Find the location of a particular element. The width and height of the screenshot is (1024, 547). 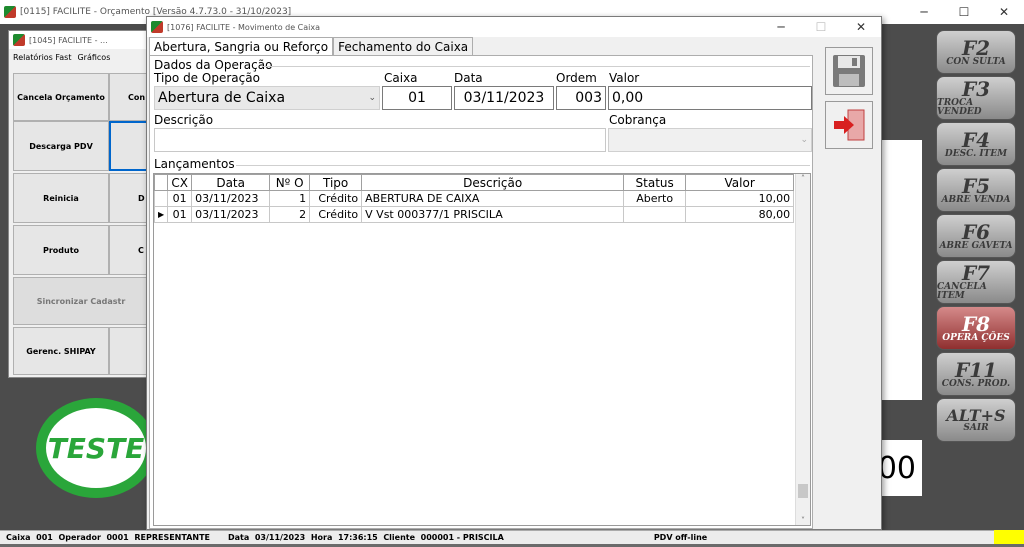

f8-operacoes-button: F8 OPERA ÇÕES is located at coordinates (976, 328).